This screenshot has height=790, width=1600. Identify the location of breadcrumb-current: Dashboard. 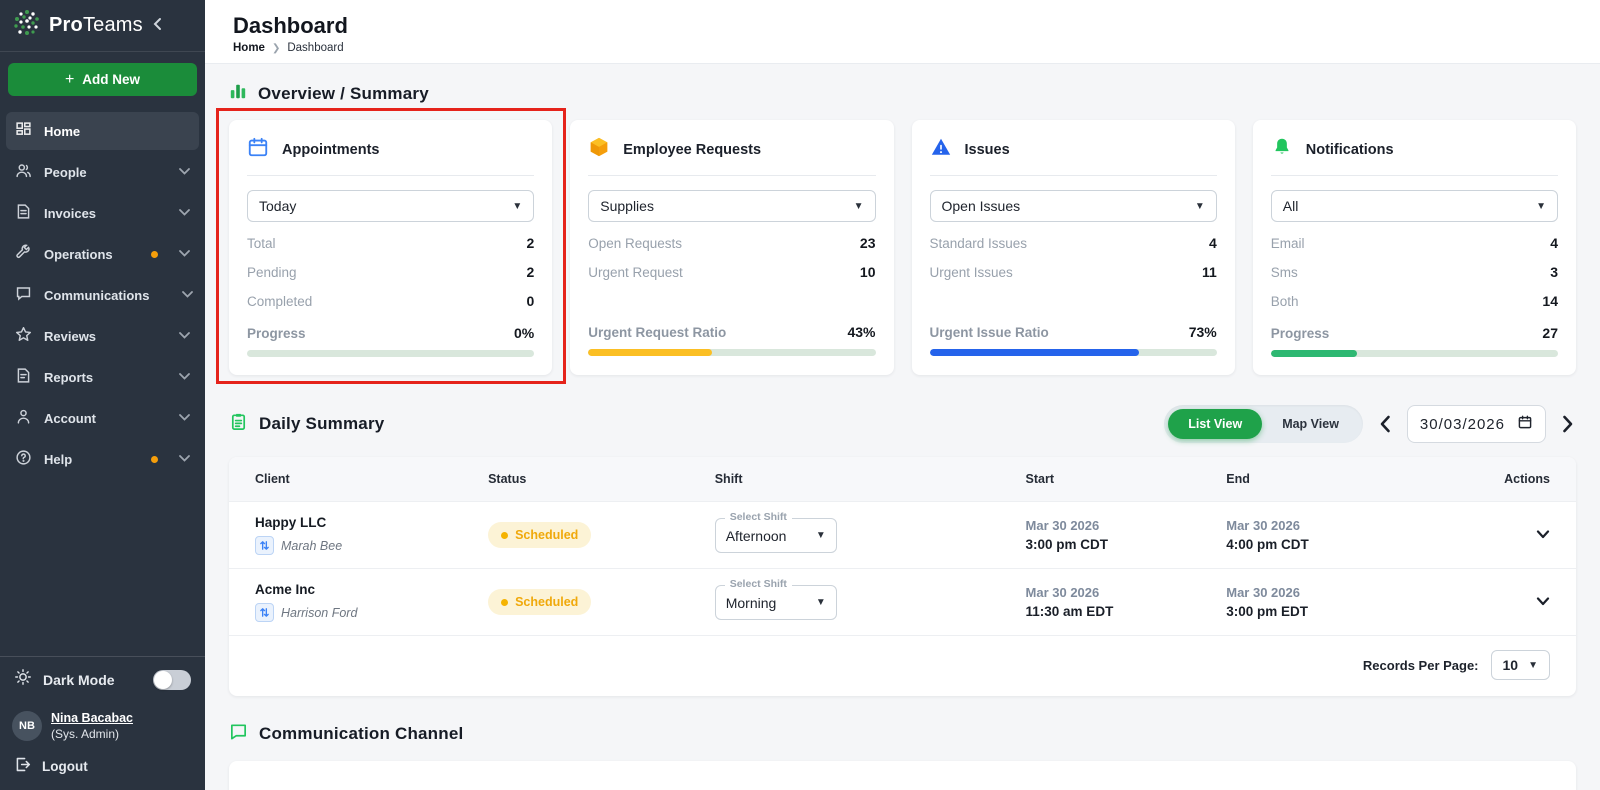
(315, 48).